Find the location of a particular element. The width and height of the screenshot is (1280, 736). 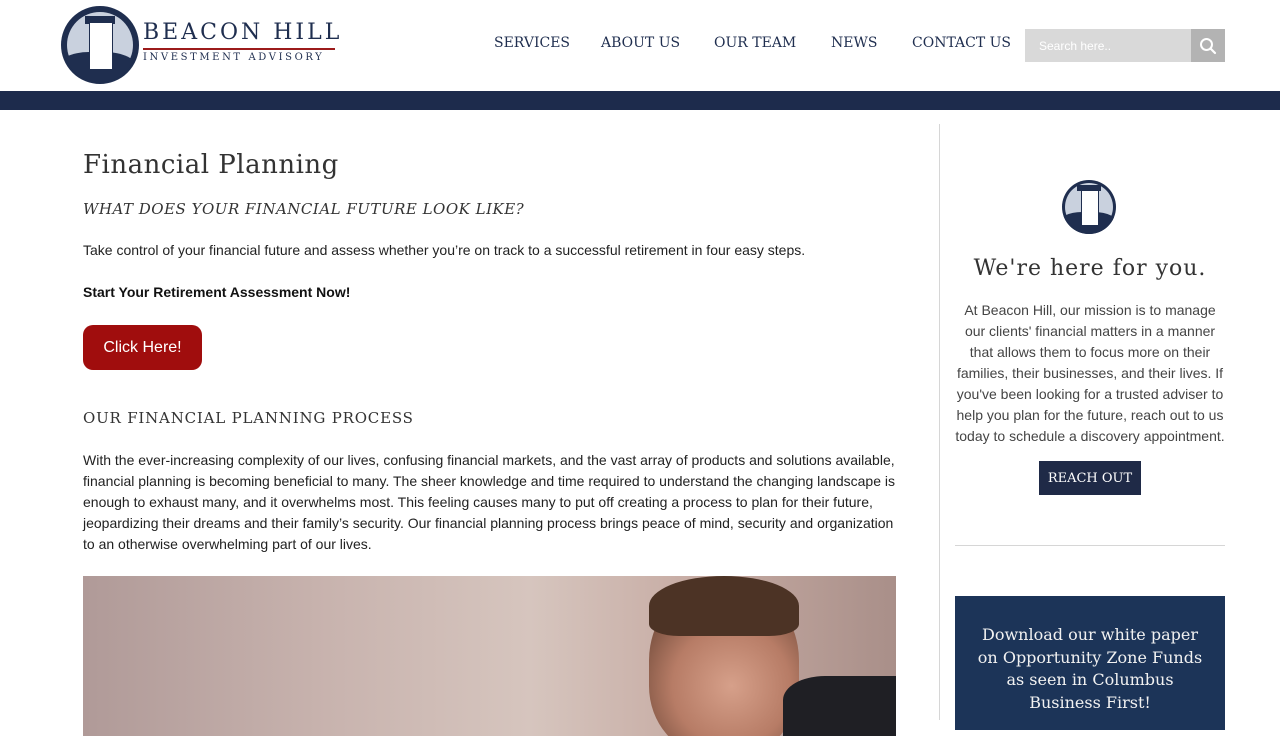

assessment-cta-text: Start Your Retirement Assessment Now! is located at coordinates (217, 292).